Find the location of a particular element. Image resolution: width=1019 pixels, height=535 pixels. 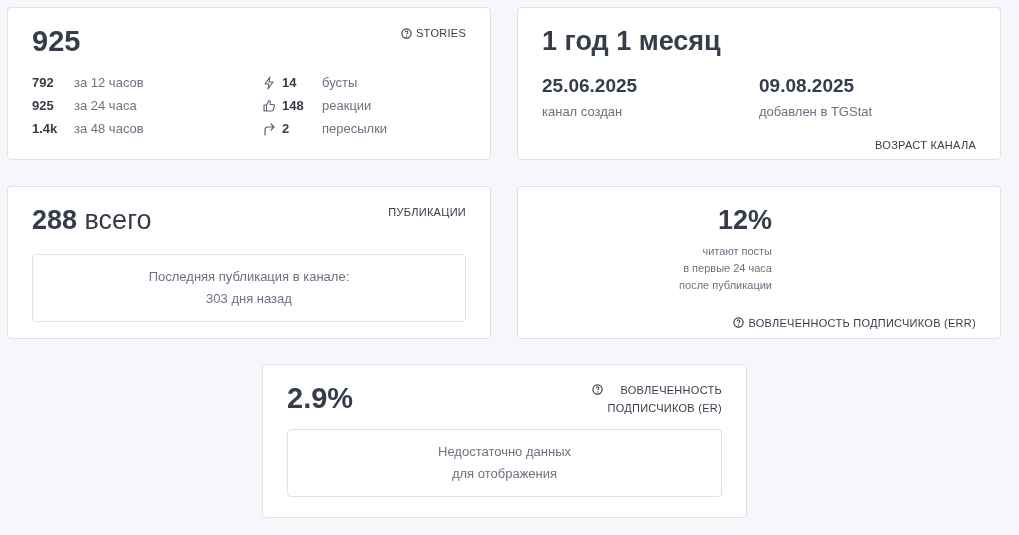

err-description: читают посты в первые 24 часа после публикации is located at coordinates (725, 268).